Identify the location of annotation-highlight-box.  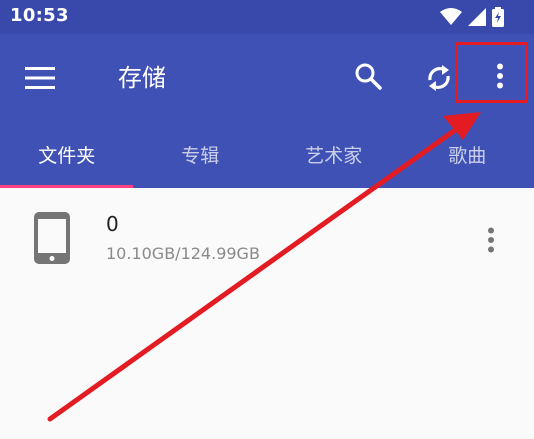
(491, 72).